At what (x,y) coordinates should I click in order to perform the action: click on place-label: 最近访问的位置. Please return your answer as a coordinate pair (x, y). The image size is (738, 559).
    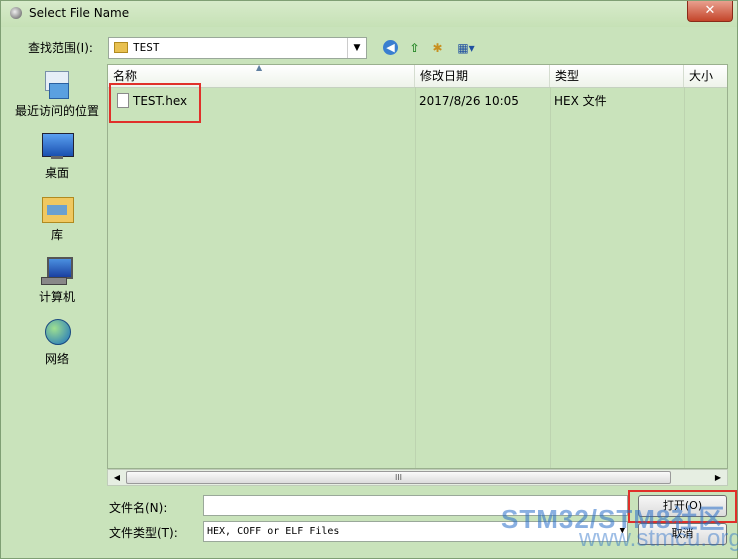
    Looking at the image, I should click on (56, 111).